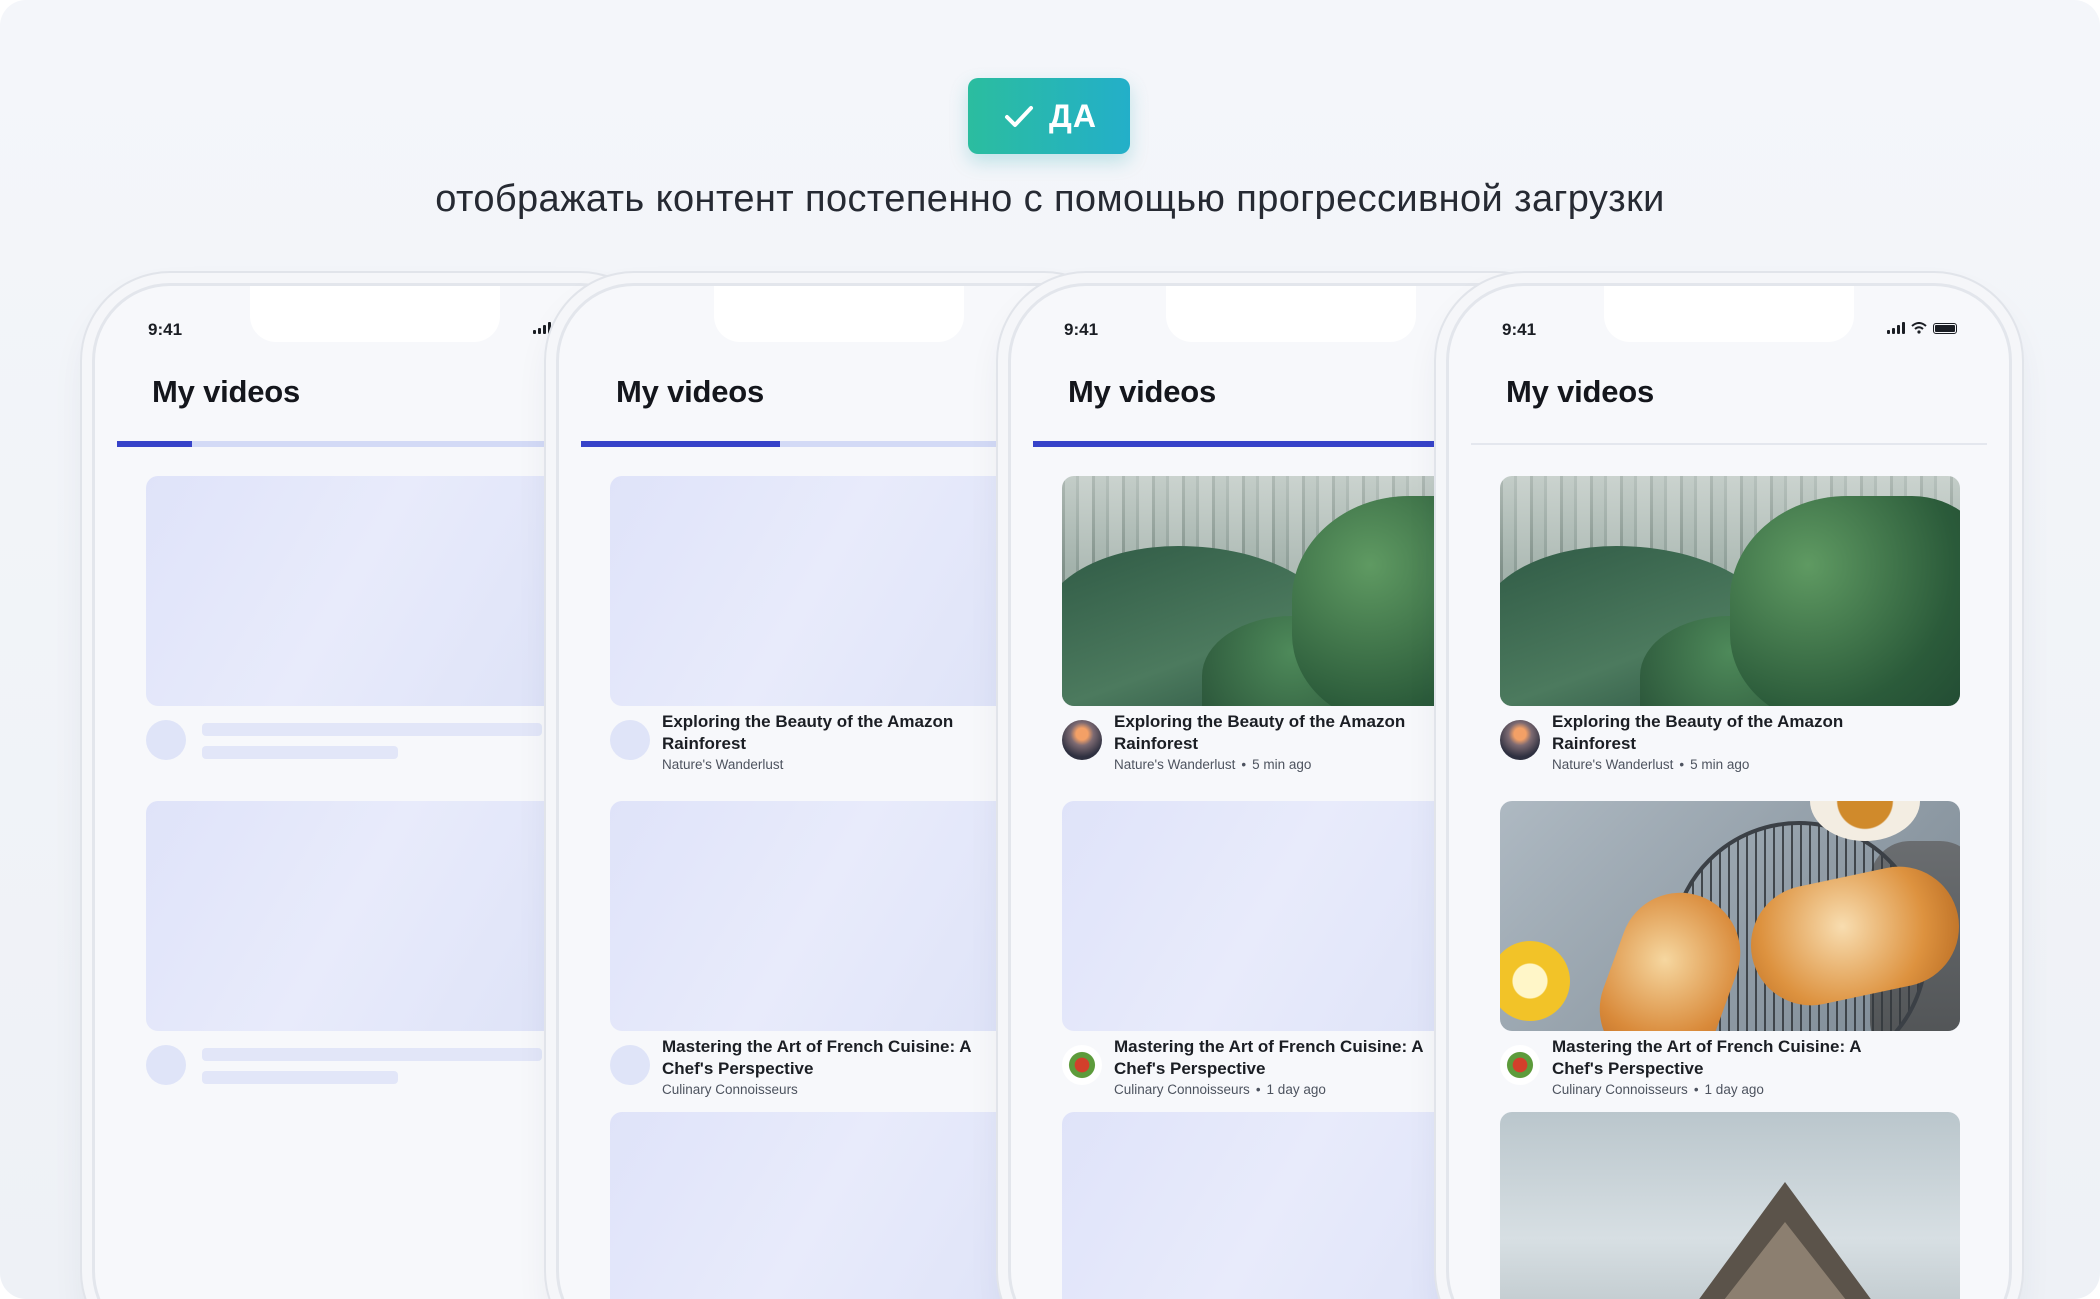 The height and width of the screenshot is (1299, 2100). Describe the element at coordinates (1730, 916) in the screenshot. I see `croissant-thumbnail` at that location.